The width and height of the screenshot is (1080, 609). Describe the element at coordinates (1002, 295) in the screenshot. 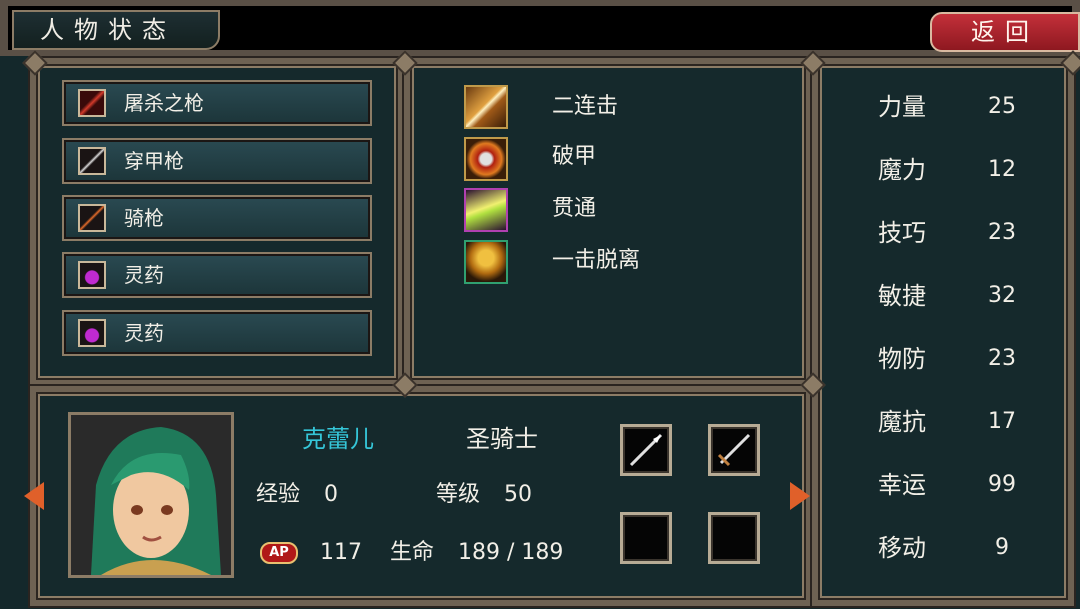

I see `stat-value: 32` at that location.